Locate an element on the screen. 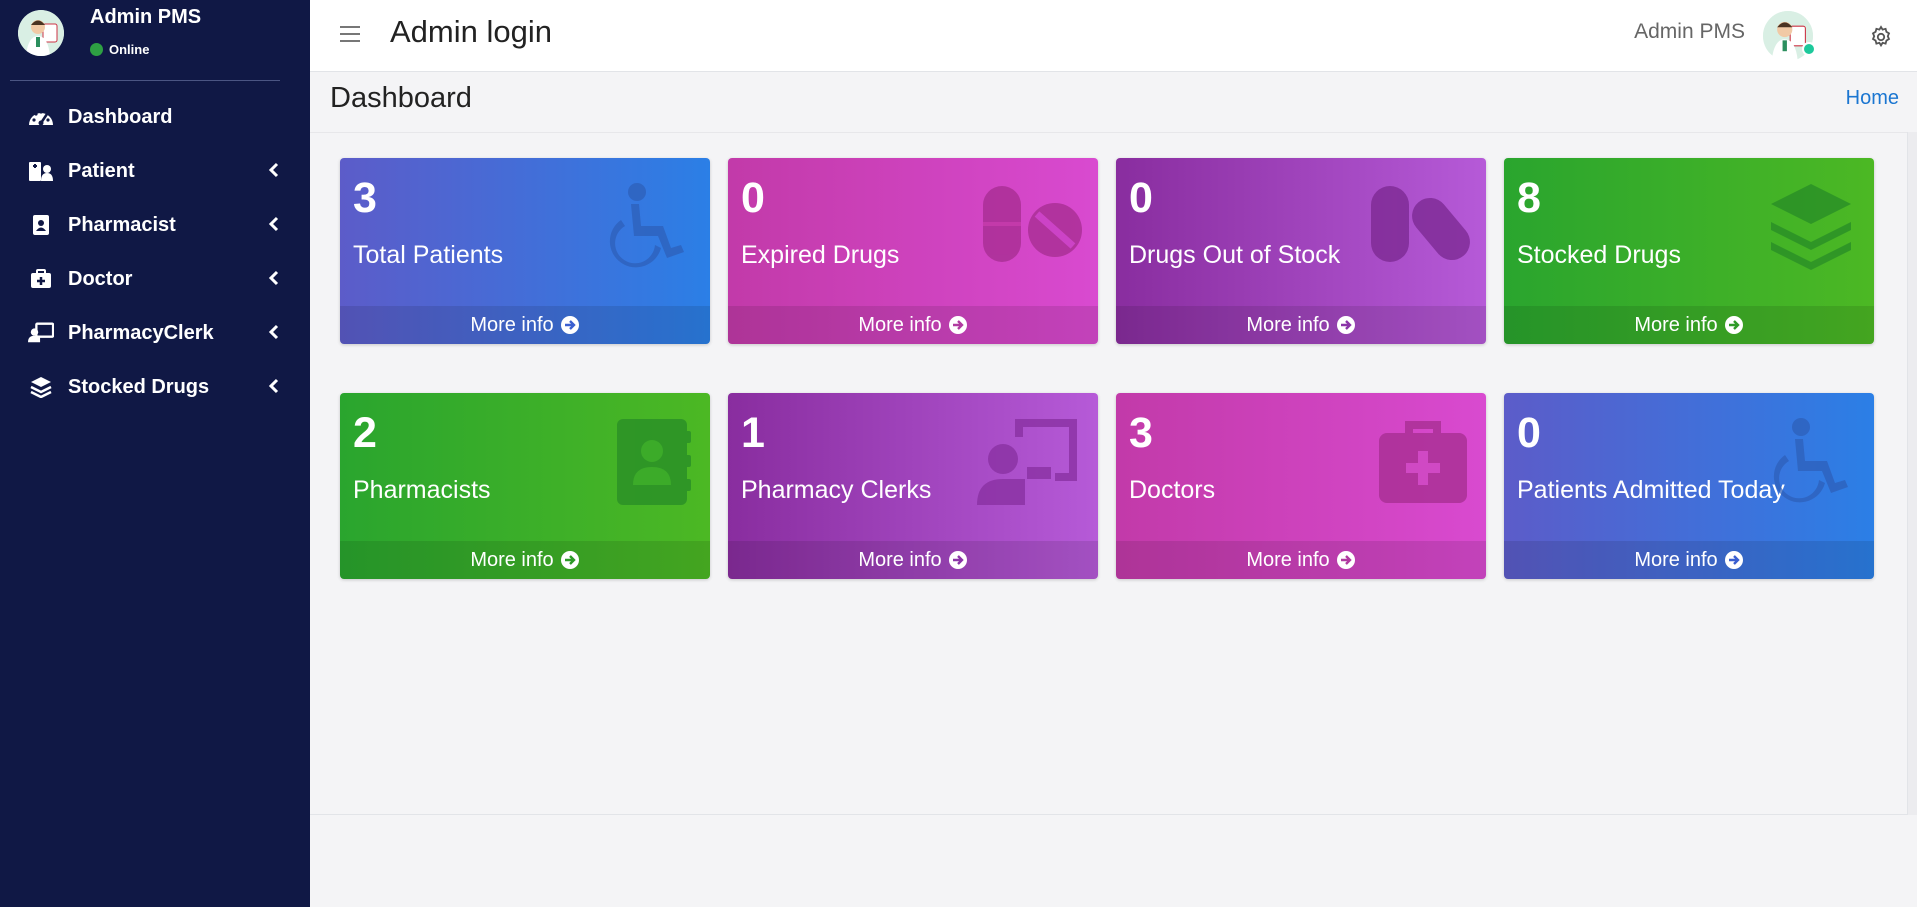 Image resolution: width=1917 pixels, height=907 pixels. small-box-drugs-out-of-stock: 0 Drugs Out of Stock More info is located at coordinates (1301, 251).